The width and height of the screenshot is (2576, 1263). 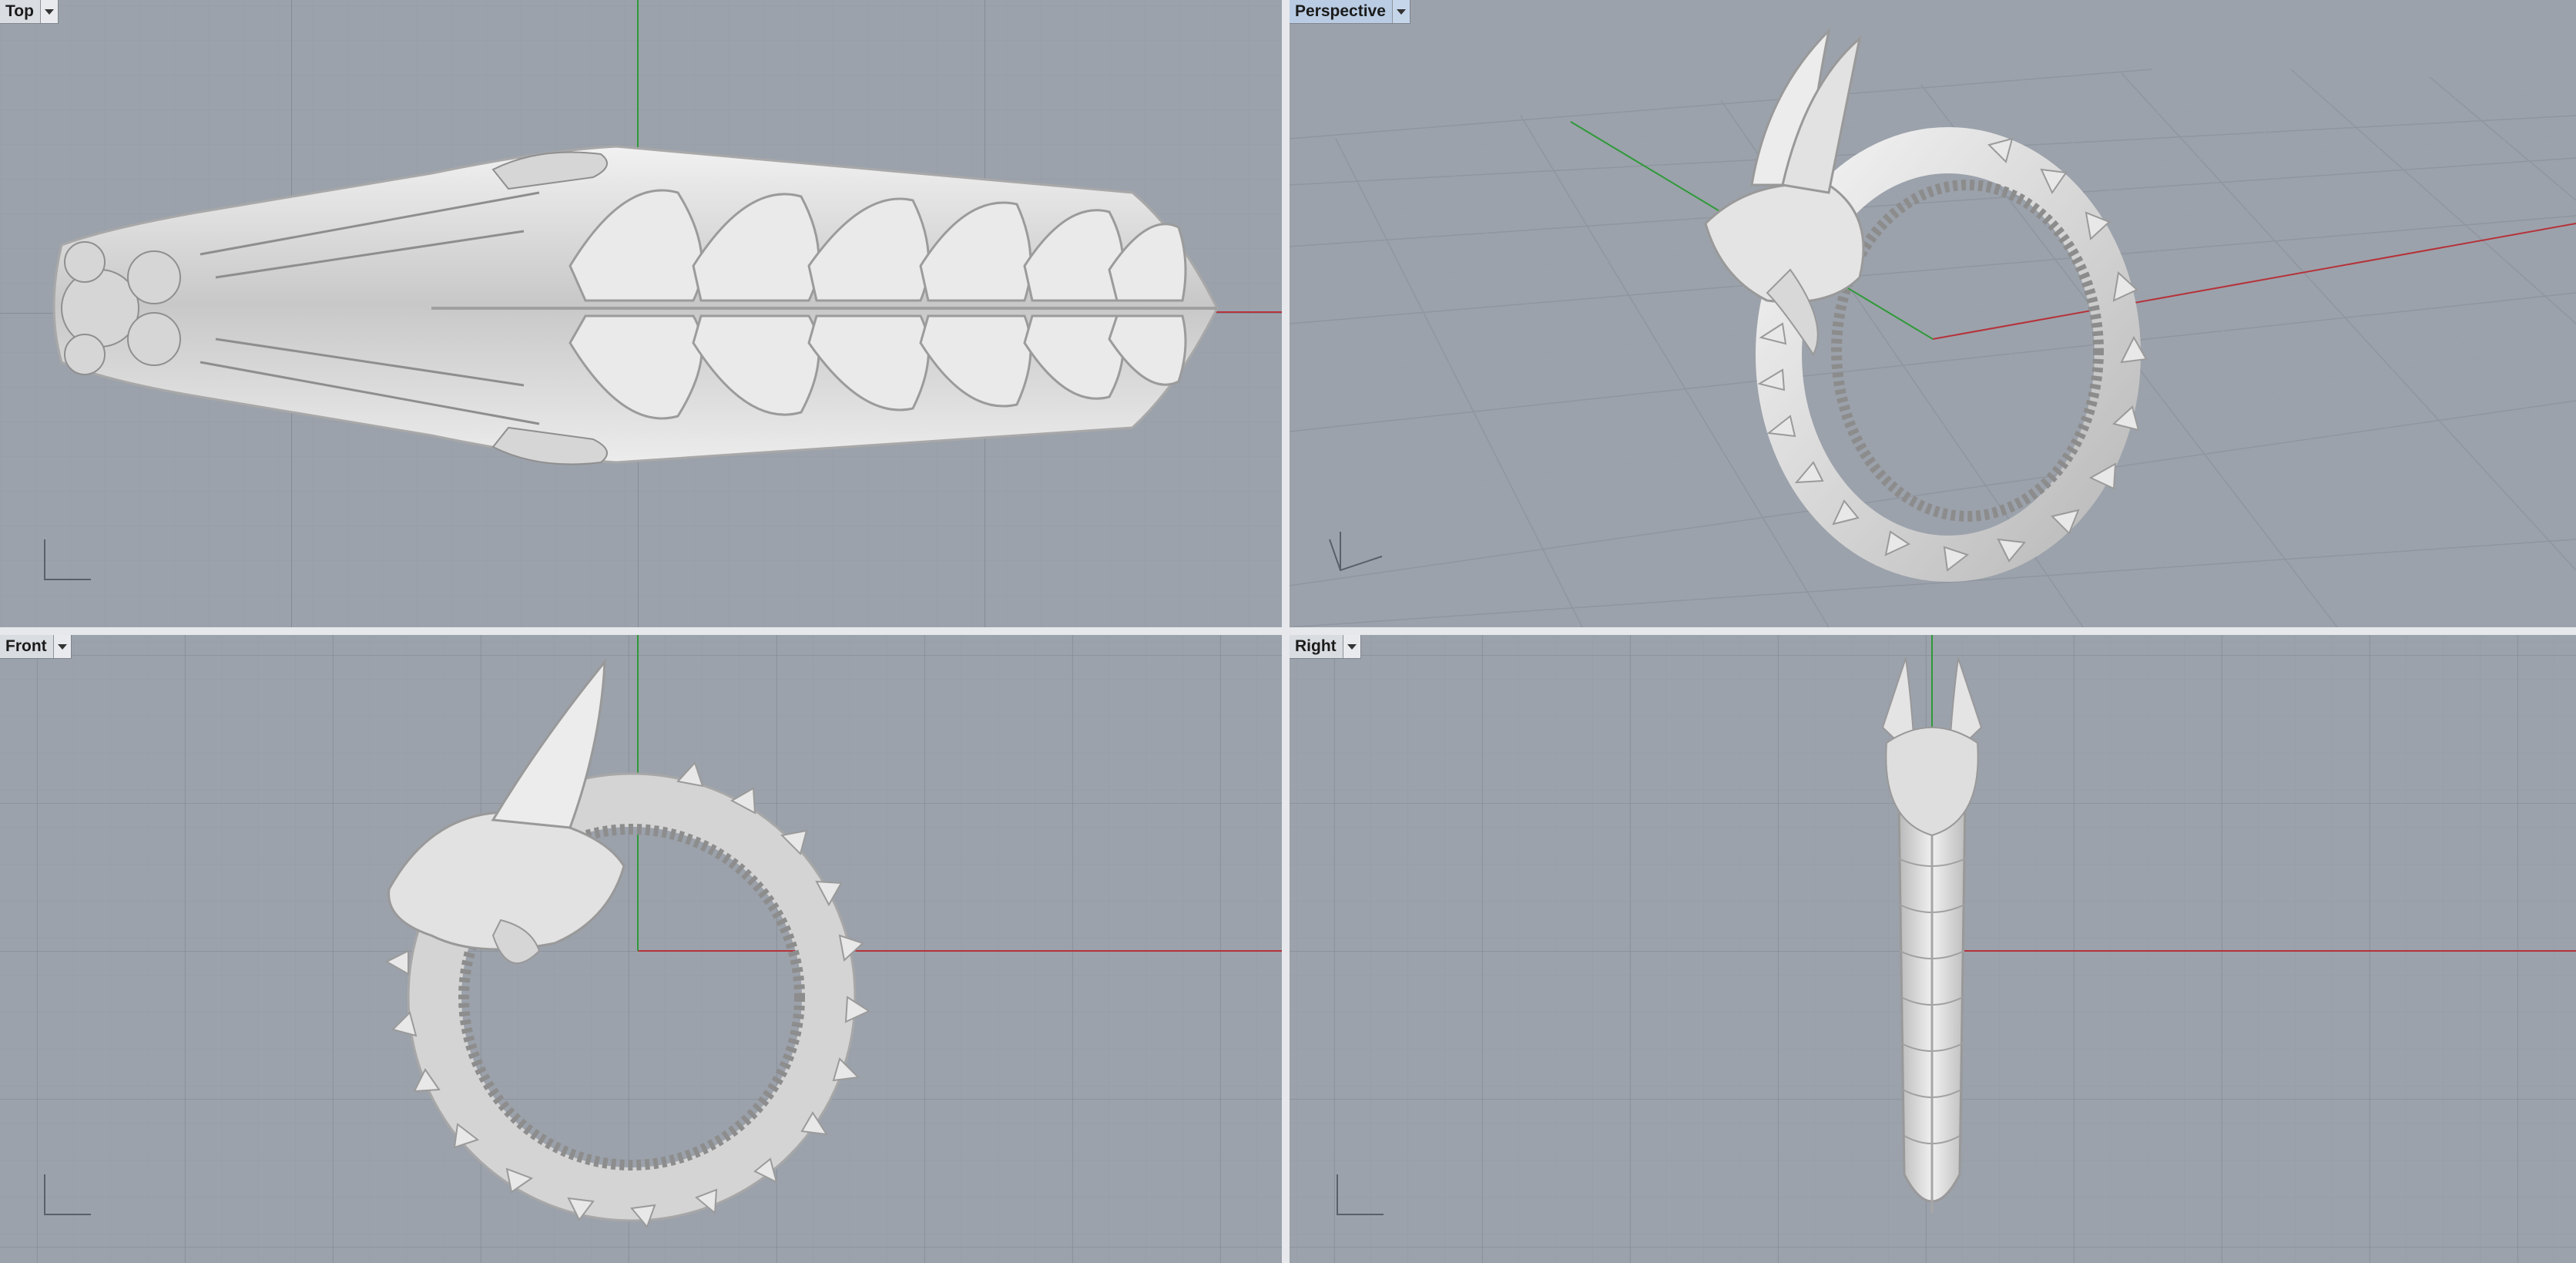 I want to click on viewport-title: Front, so click(x=26, y=647).